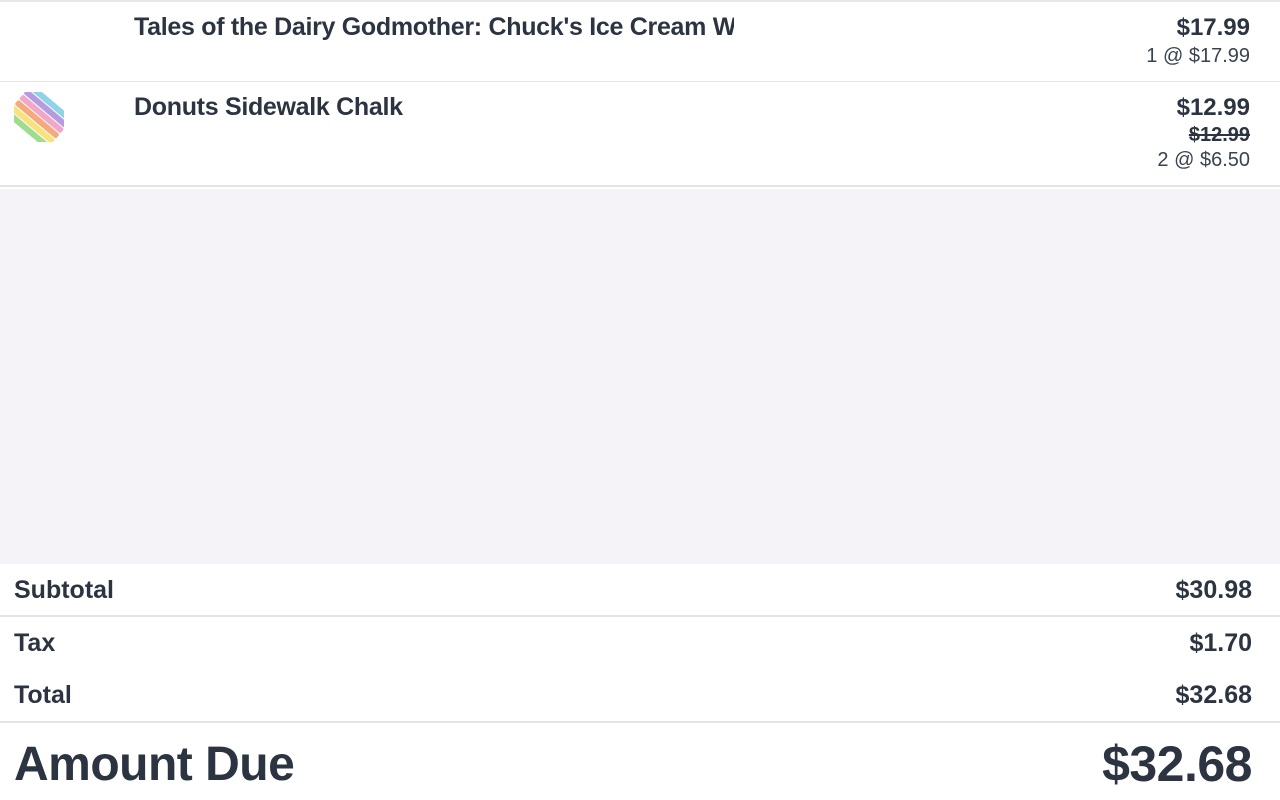 The height and width of the screenshot is (800, 1280). What do you see at coordinates (35, 643) in the screenshot?
I see `tax-label: Tax` at bounding box center [35, 643].